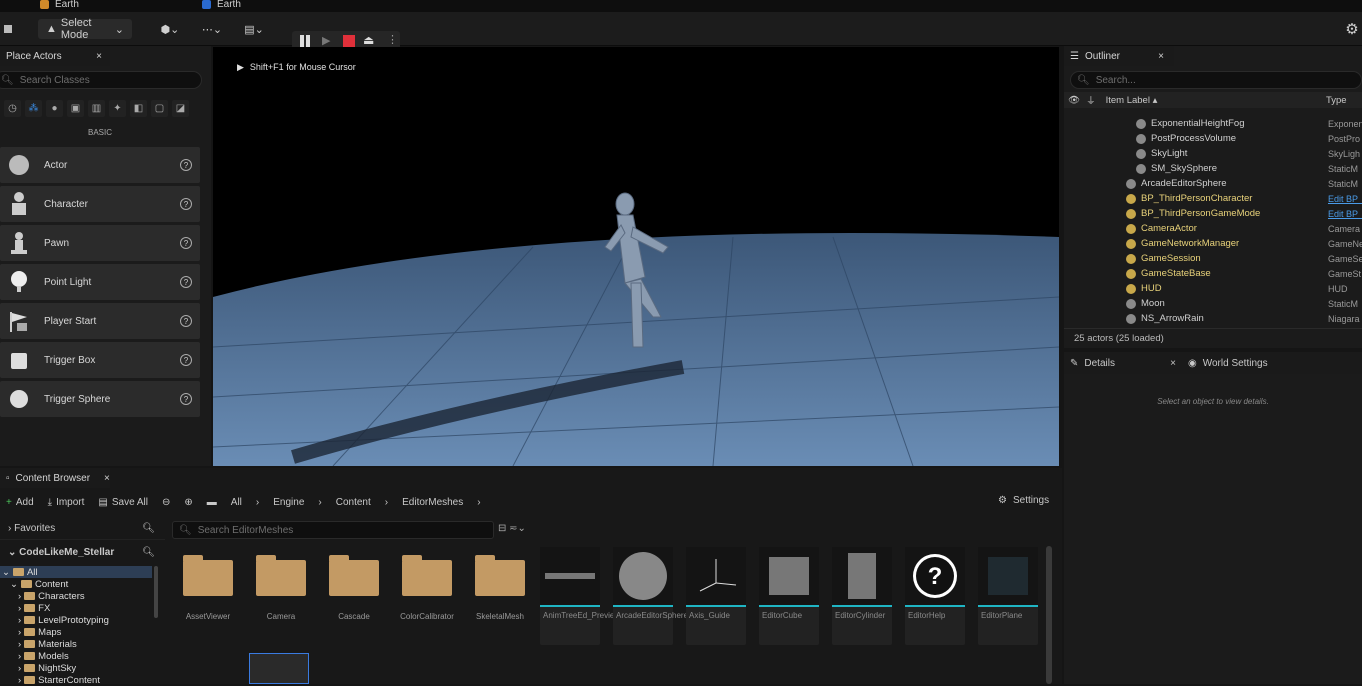 The width and height of the screenshot is (1362, 686). What do you see at coordinates (100, 165) in the screenshot?
I see `actor-item-actor: Actor?` at bounding box center [100, 165].